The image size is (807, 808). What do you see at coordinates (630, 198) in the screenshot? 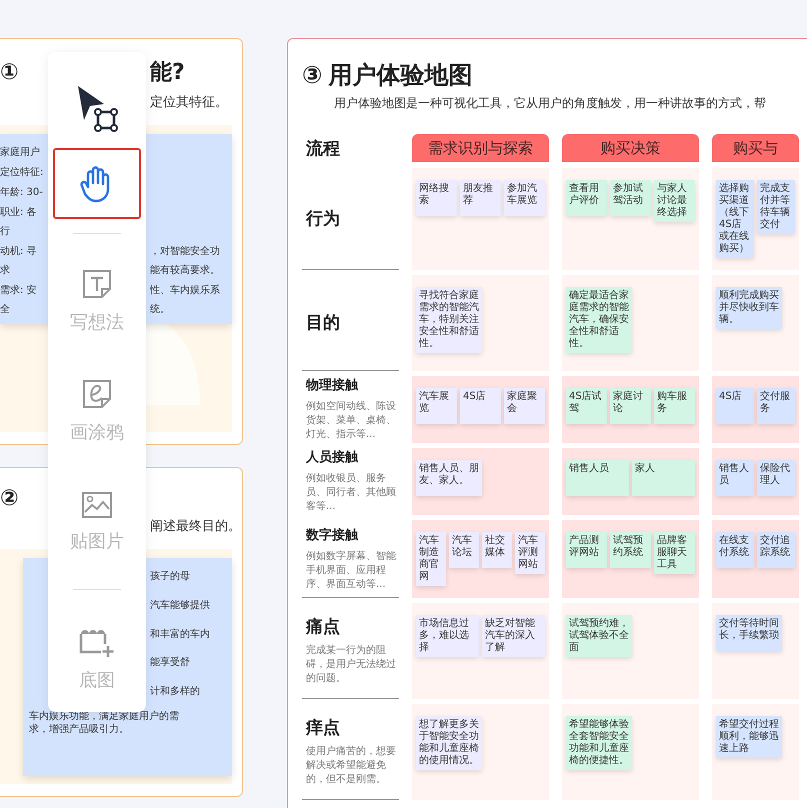
I see `sticky-note: 参加试驾活动` at bounding box center [630, 198].